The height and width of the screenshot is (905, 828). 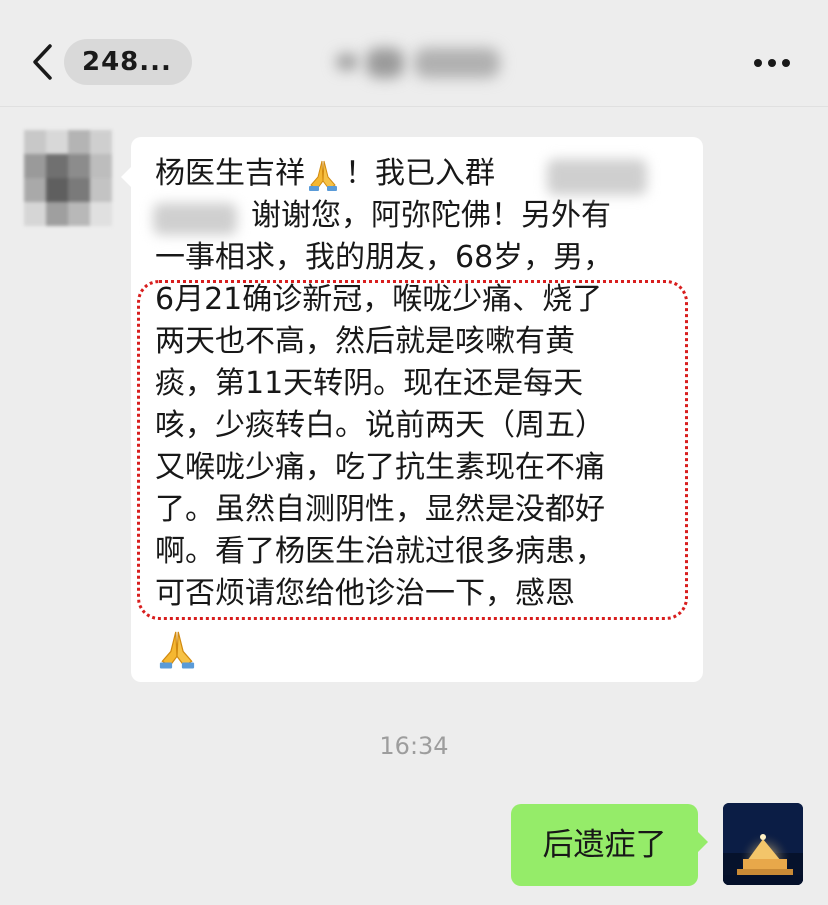 I want to click on ellipsis-icon, so click(x=758, y=63).